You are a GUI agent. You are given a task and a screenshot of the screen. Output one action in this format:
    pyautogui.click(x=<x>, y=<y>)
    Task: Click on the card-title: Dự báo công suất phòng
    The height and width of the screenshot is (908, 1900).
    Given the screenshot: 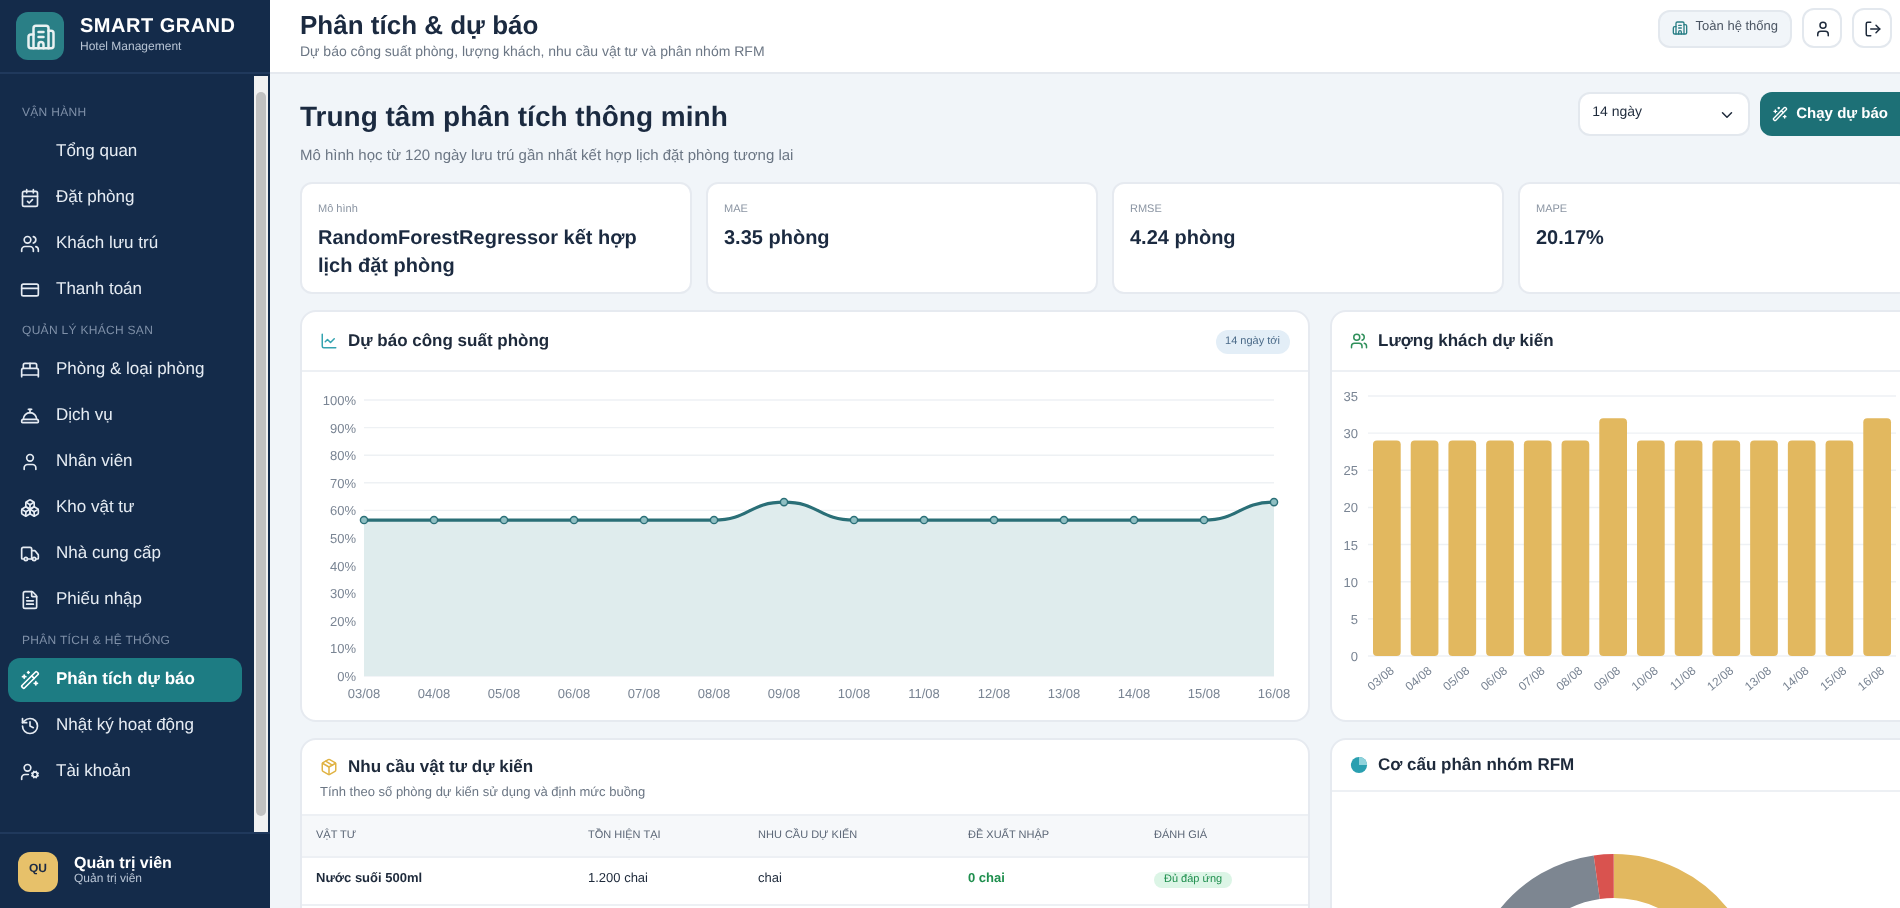 What is the action you would take?
    pyautogui.click(x=449, y=341)
    